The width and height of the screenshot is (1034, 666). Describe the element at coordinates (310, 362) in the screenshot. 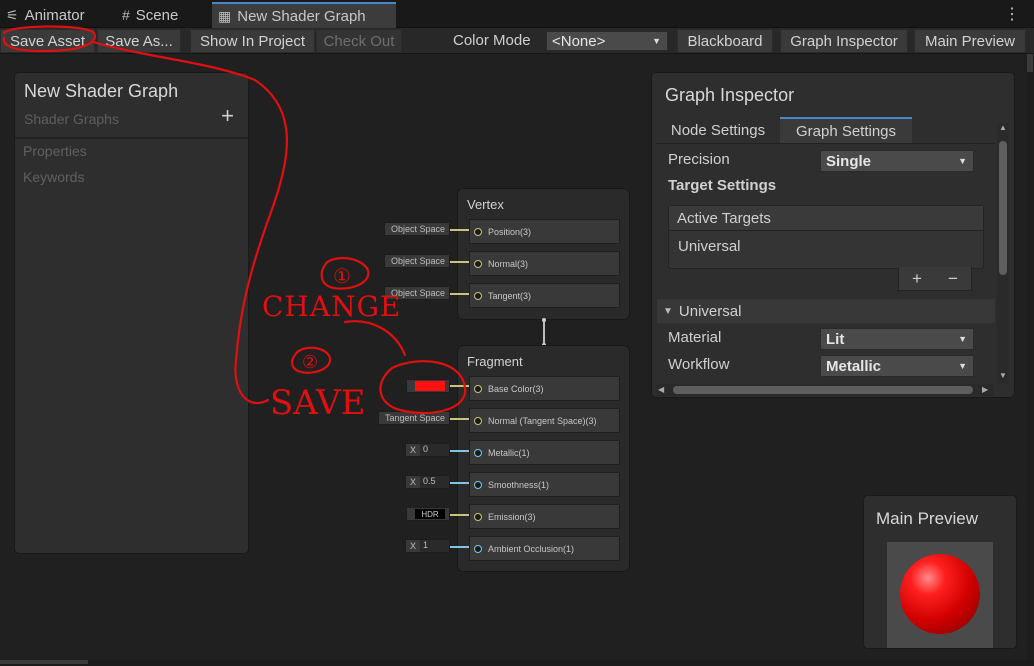

I see `step2-marker: ②` at that location.